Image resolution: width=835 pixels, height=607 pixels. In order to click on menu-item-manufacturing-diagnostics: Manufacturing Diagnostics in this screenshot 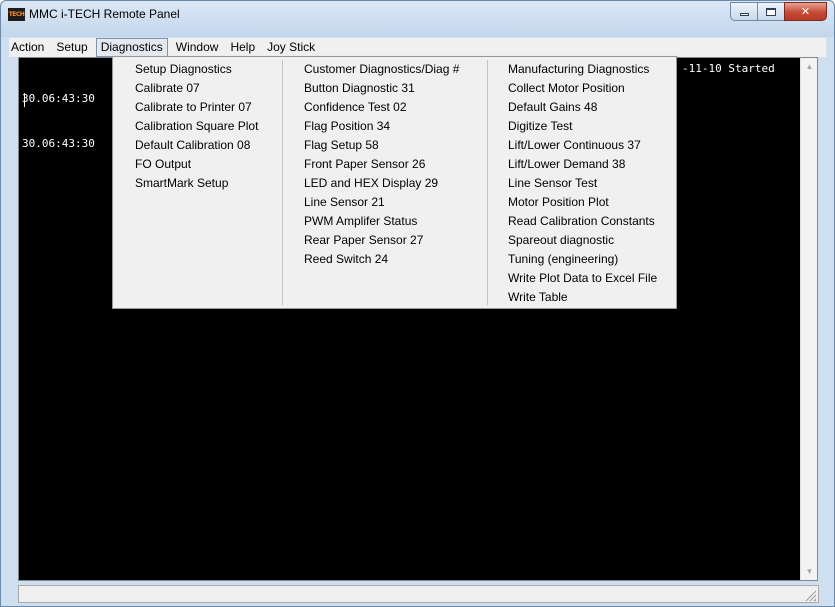, I will do `click(582, 69)`.